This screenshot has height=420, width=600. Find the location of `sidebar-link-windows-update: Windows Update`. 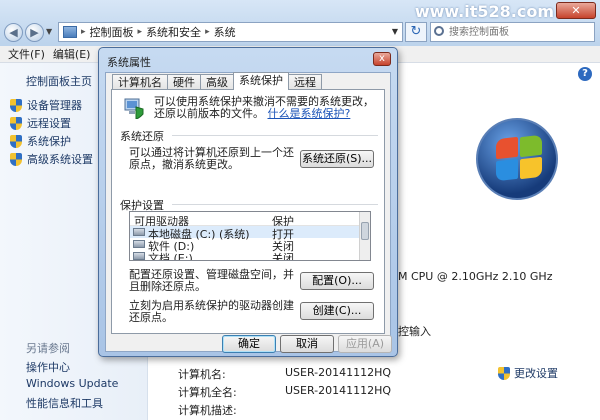

sidebar-link-windows-update: Windows Update is located at coordinates (72, 383).